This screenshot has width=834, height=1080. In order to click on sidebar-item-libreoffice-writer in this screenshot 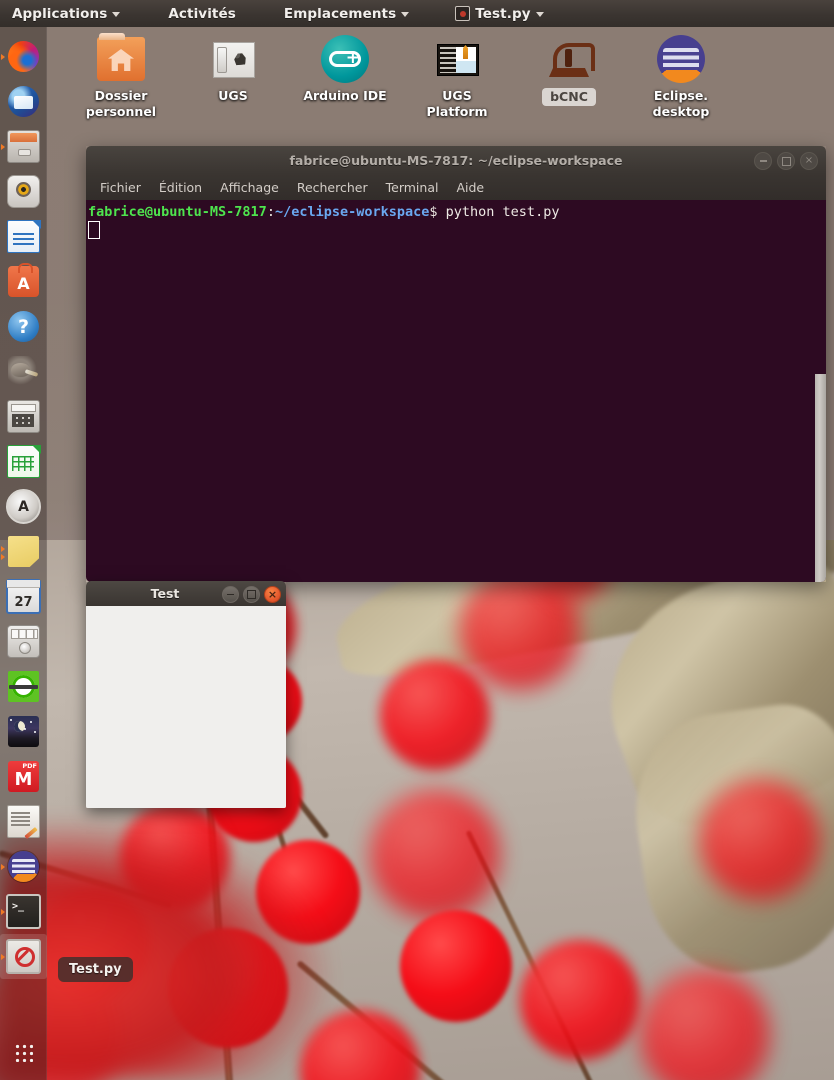, I will do `click(23, 236)`.